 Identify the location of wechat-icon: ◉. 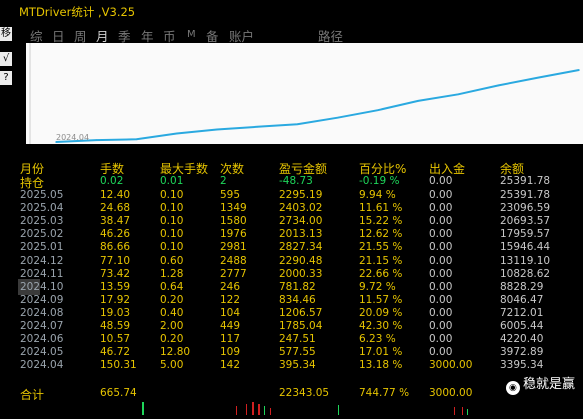
(512, 388).